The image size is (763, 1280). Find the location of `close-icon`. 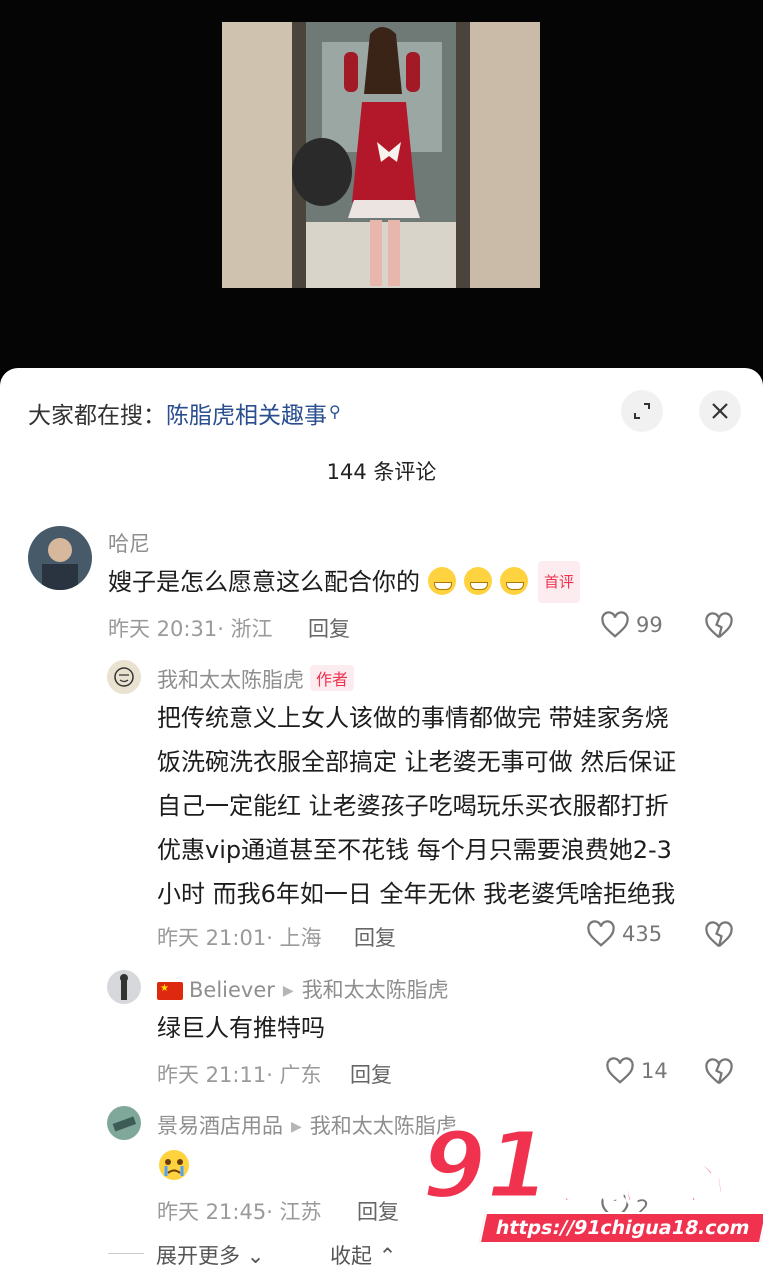

close-icon is located at coordinates (720, 411).